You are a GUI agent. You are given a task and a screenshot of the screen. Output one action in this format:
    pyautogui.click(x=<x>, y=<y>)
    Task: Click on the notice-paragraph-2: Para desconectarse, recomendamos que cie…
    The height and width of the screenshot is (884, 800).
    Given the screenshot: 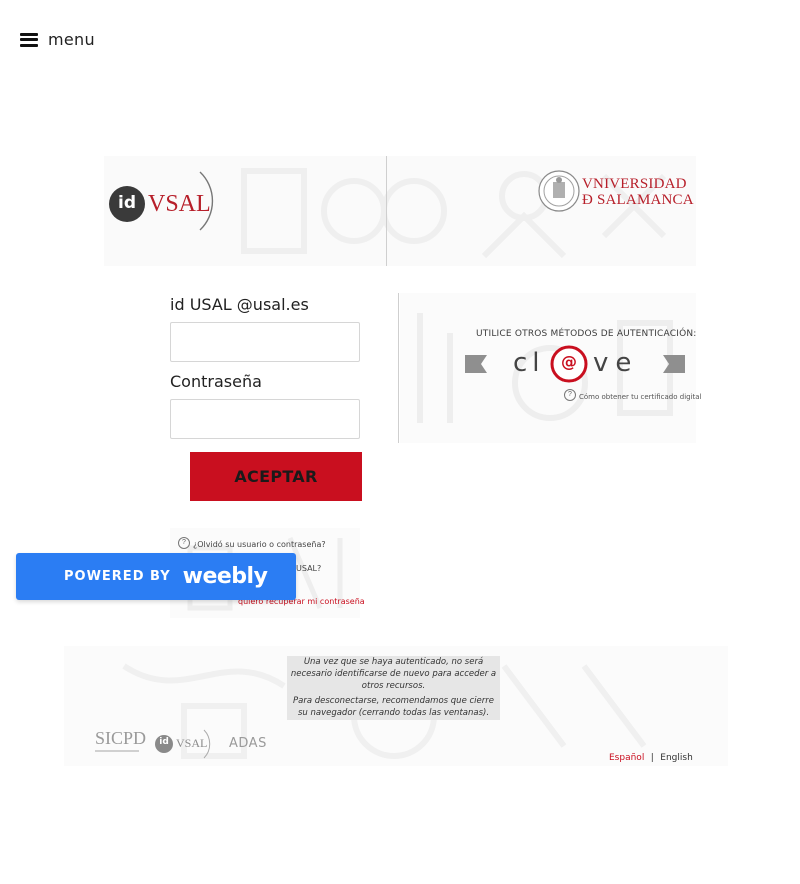 What is the action you would take?
    pyautogui.click(x=393, y=707)
    